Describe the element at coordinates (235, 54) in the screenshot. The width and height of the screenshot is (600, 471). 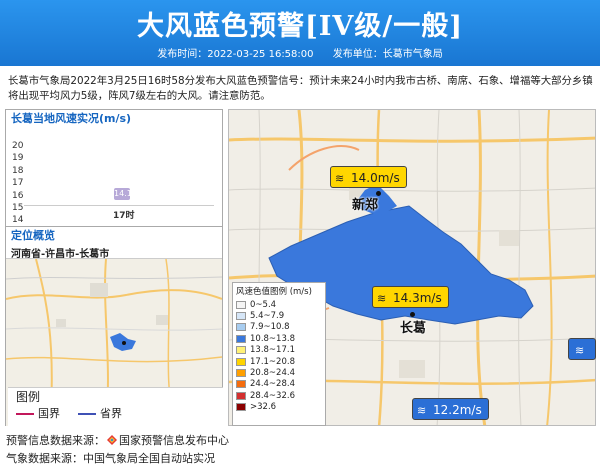
I see `publish-time: 发布时间：2022-03-25 16:58:00` at that location.